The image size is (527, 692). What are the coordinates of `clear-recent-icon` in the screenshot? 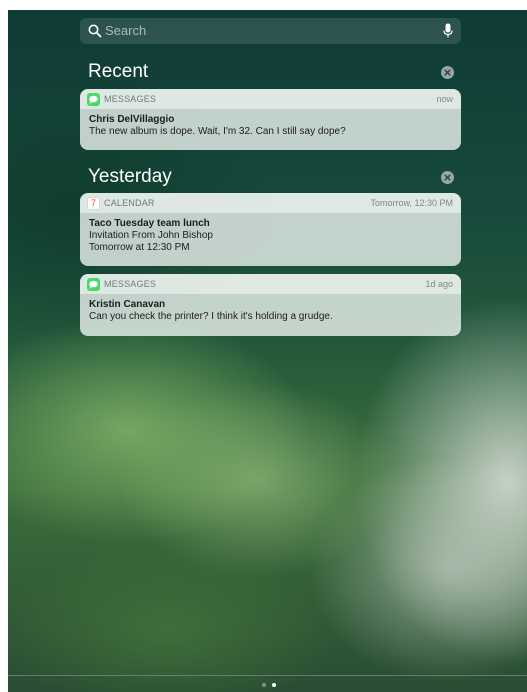 It's located at (447, 72).